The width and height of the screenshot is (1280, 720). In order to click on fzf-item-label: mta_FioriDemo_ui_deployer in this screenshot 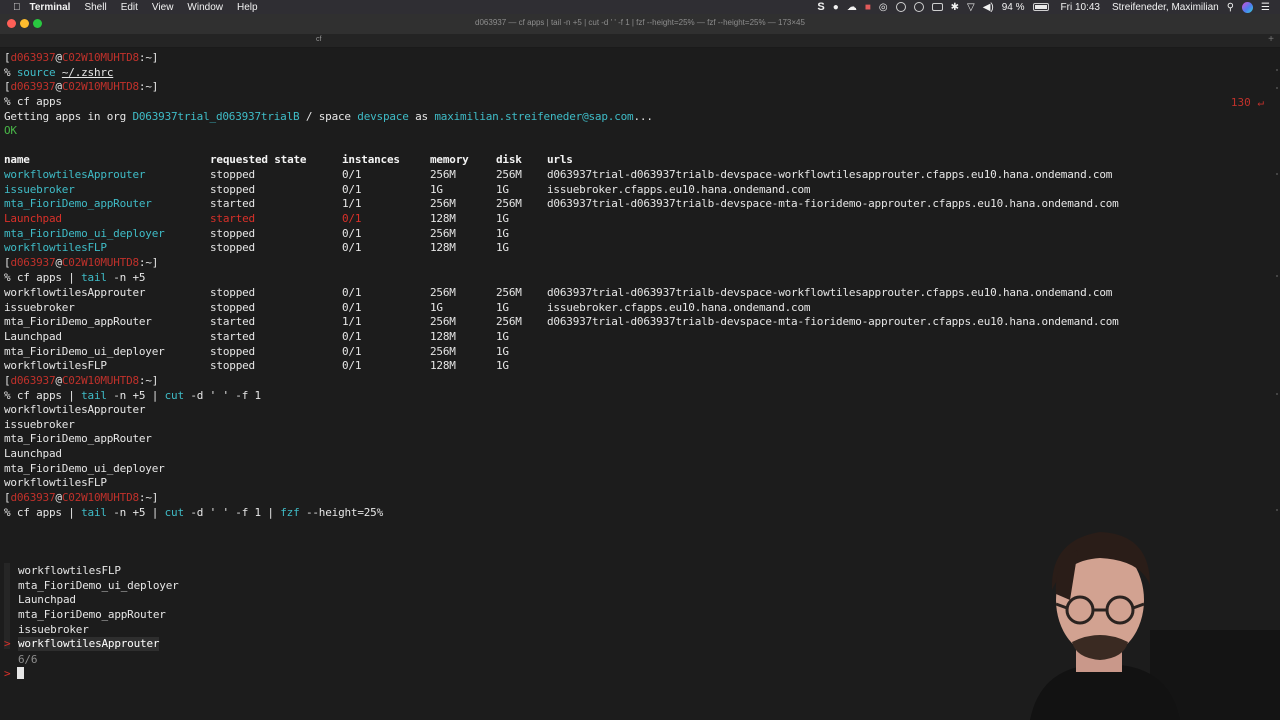, I will do `click(98, 585)`.